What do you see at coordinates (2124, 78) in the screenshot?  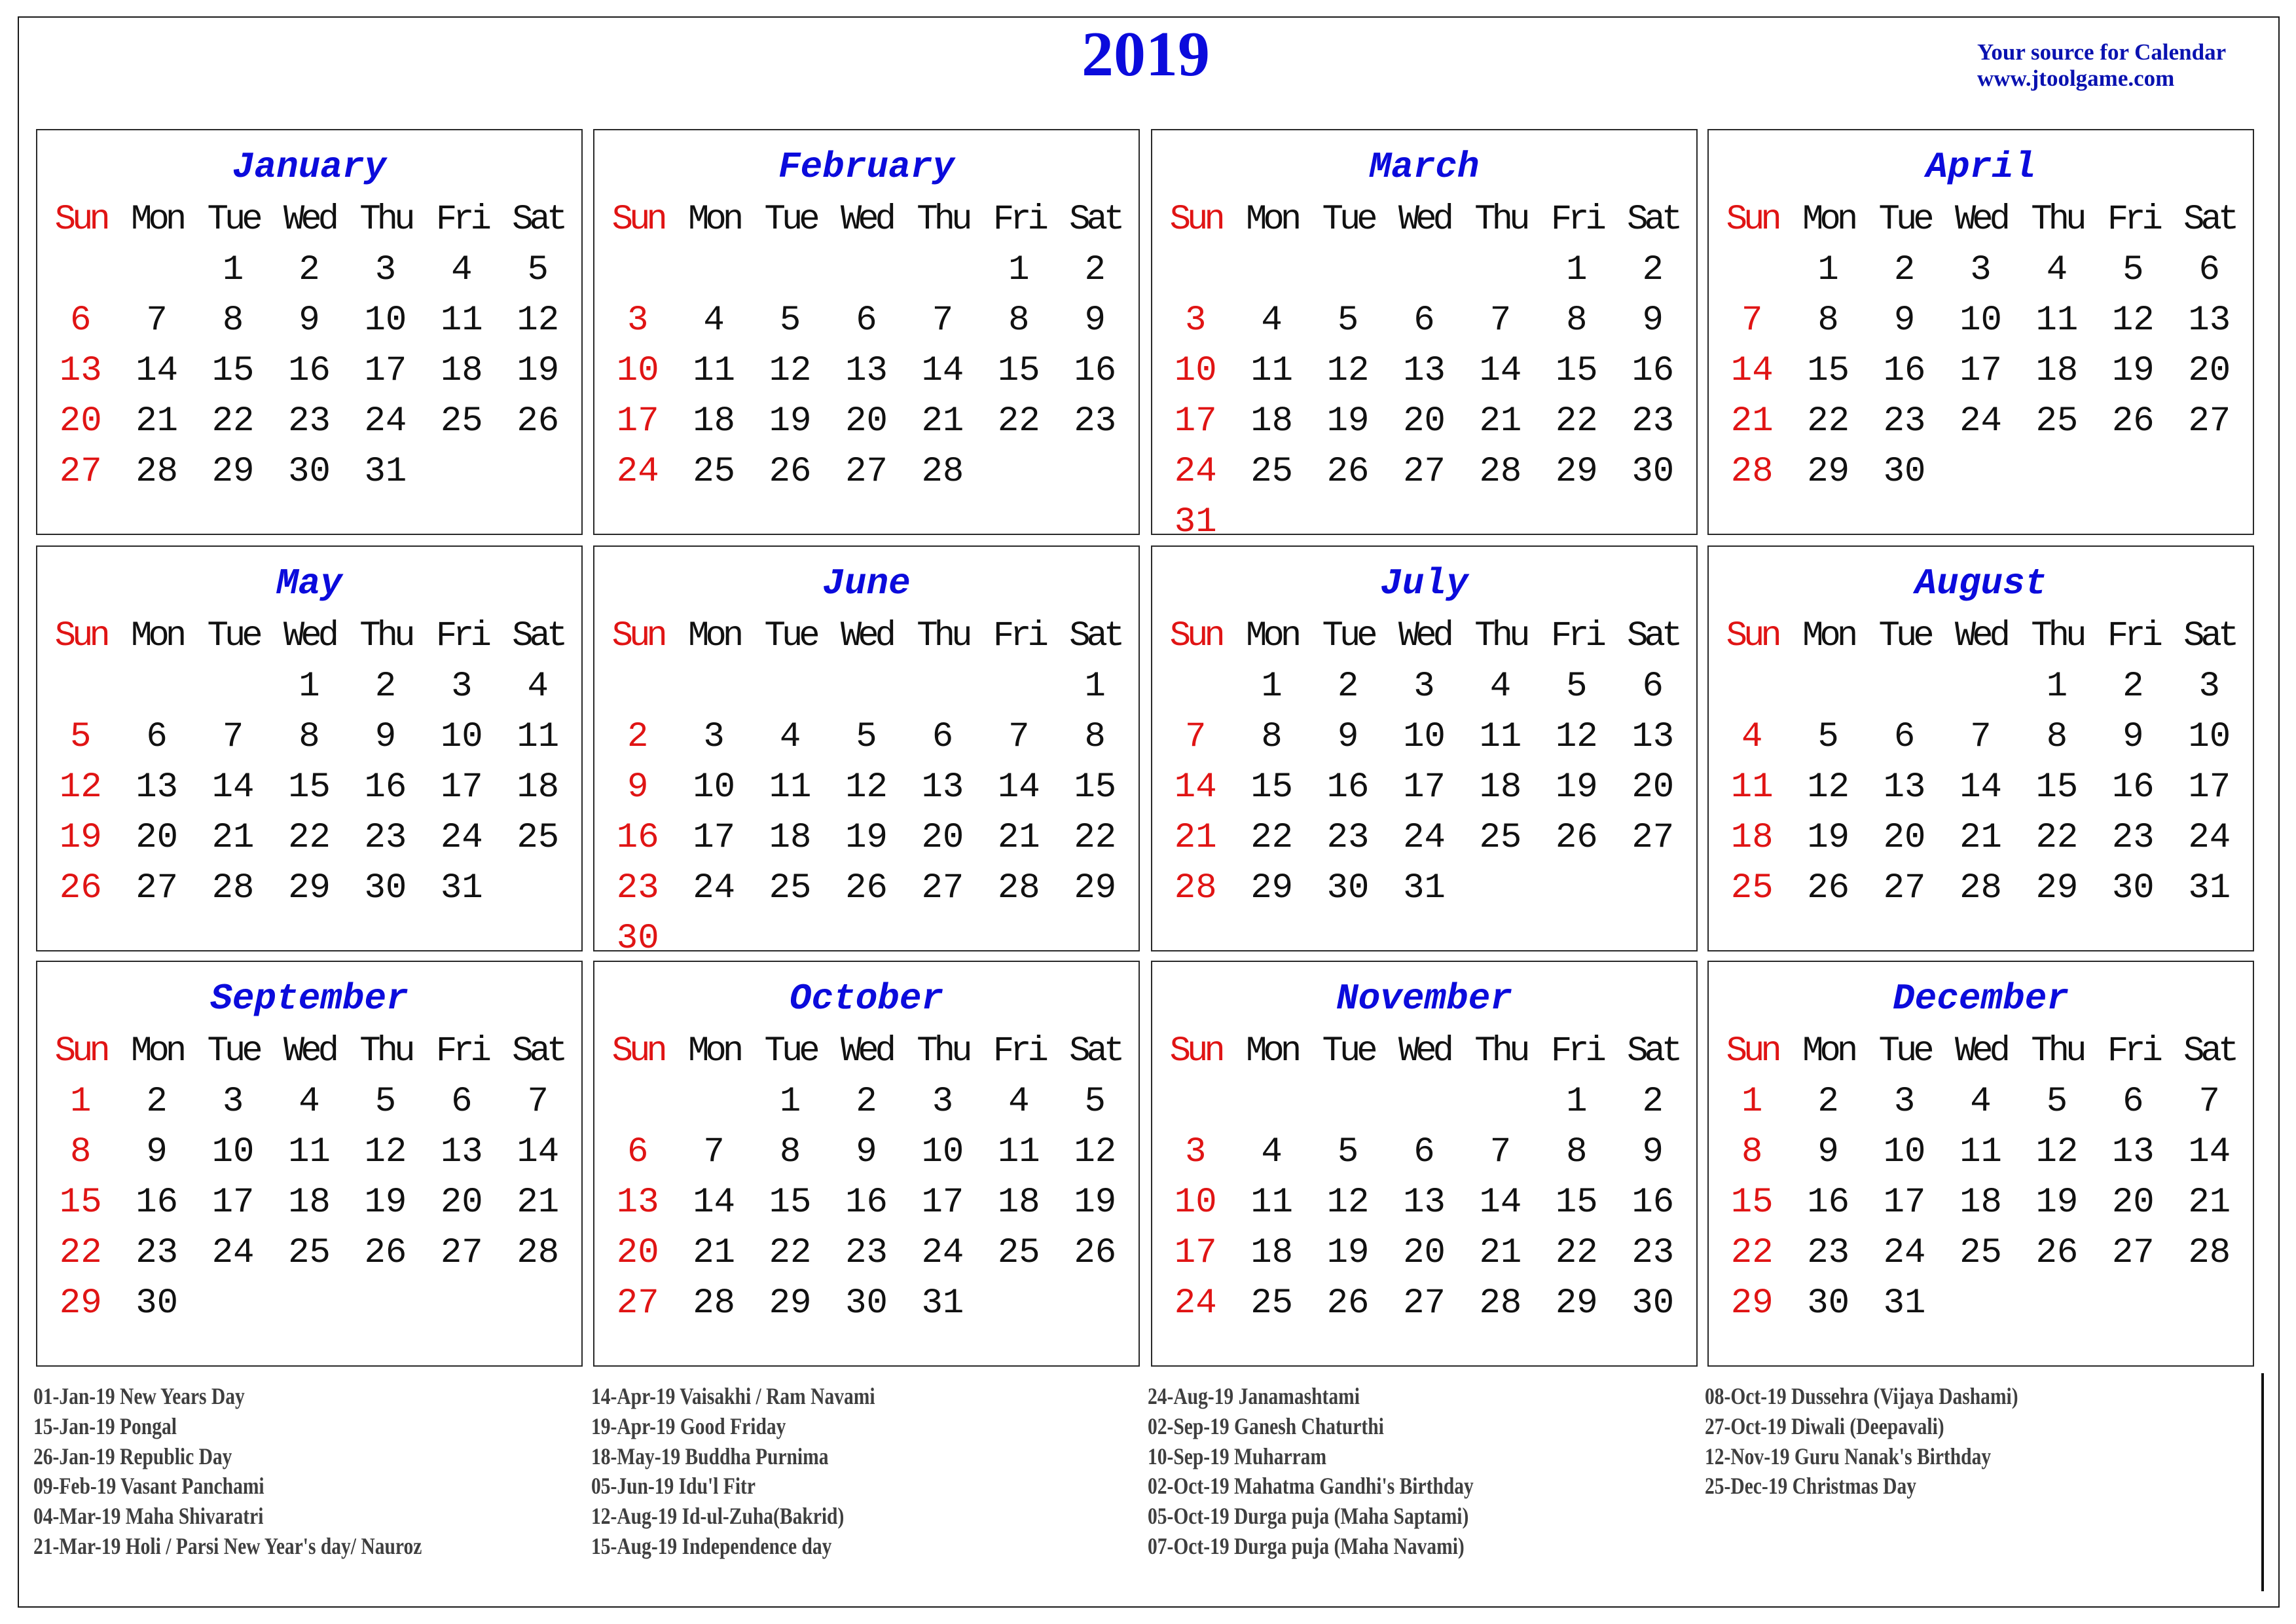 I see `website-link: www.jtoolgame.com` at bounding box center [2124, 78].